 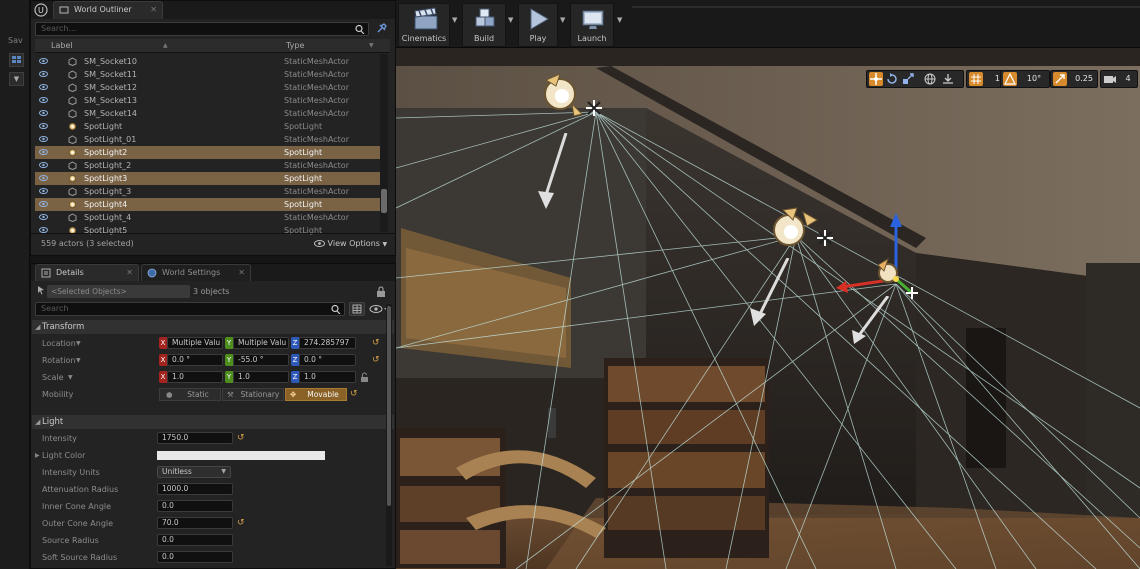 What do you see at coordinates (207, 87) in the screenshot?
I see `outliner-row: SM_Socket12 StaticMeshActor` at bounding box center [207, 87].